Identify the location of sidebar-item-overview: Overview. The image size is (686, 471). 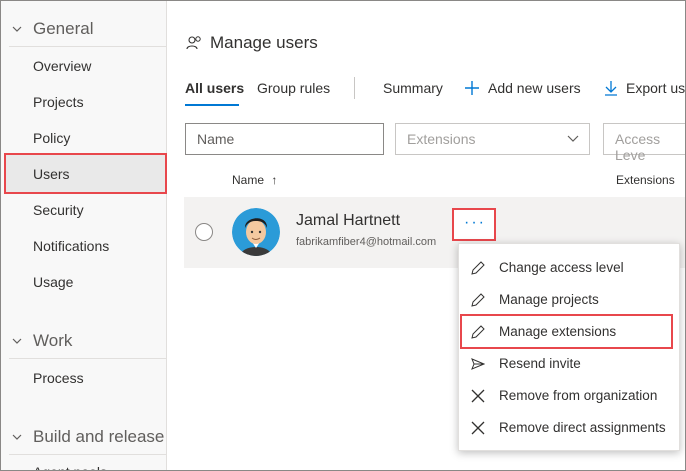
(62, 66).